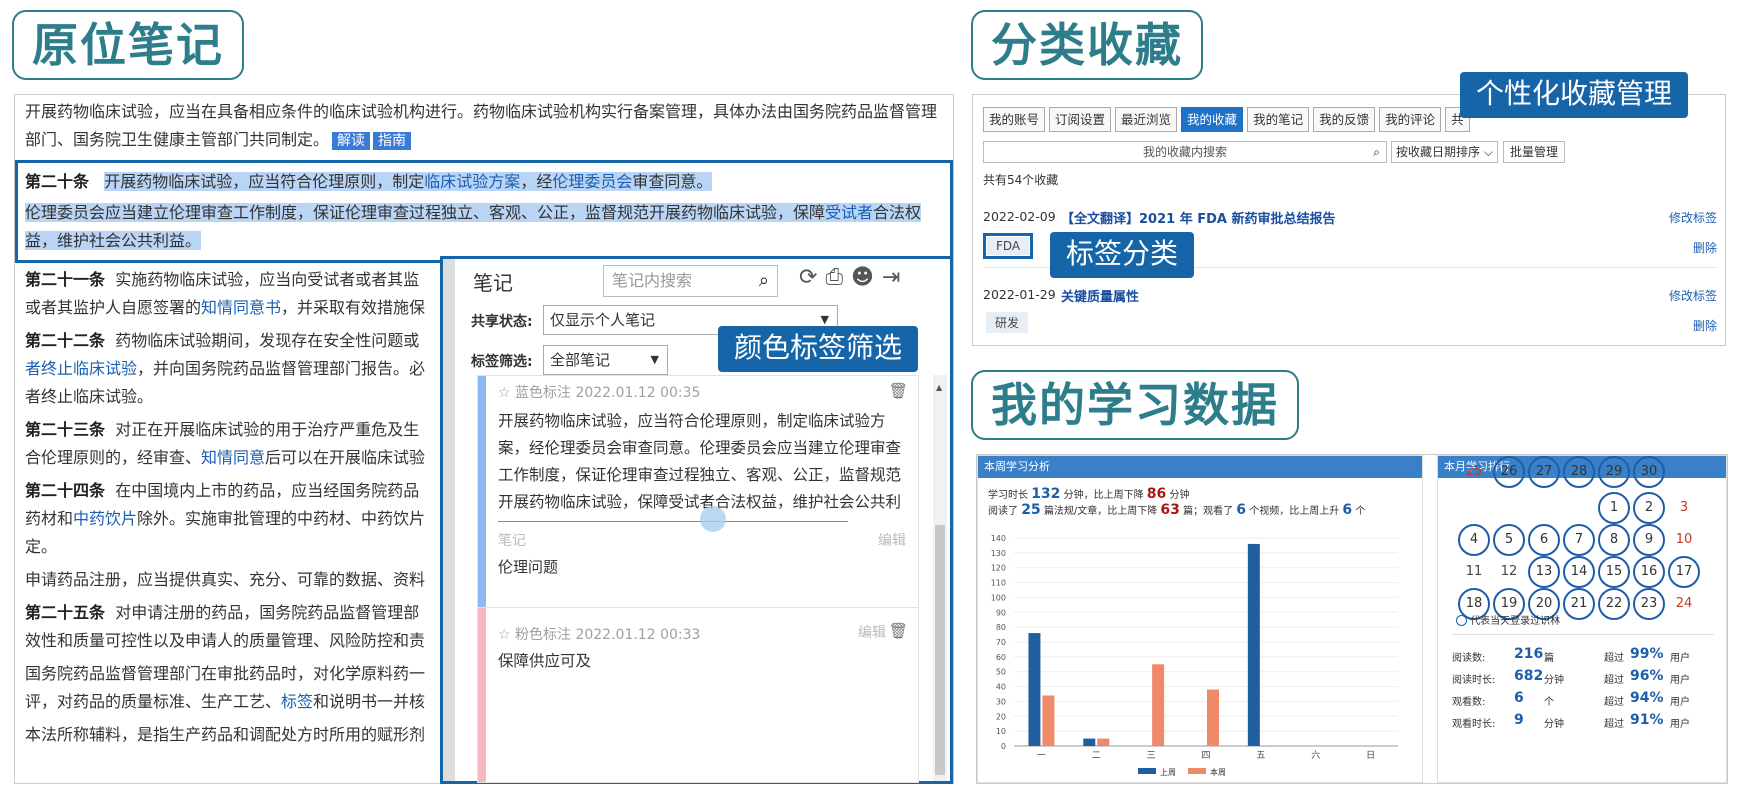 The image size is (1739, 792). What do you see at coordinates (592, 181) in the screenshot?
I see `link: 伦理委员会` at bounding box center [592, 181].